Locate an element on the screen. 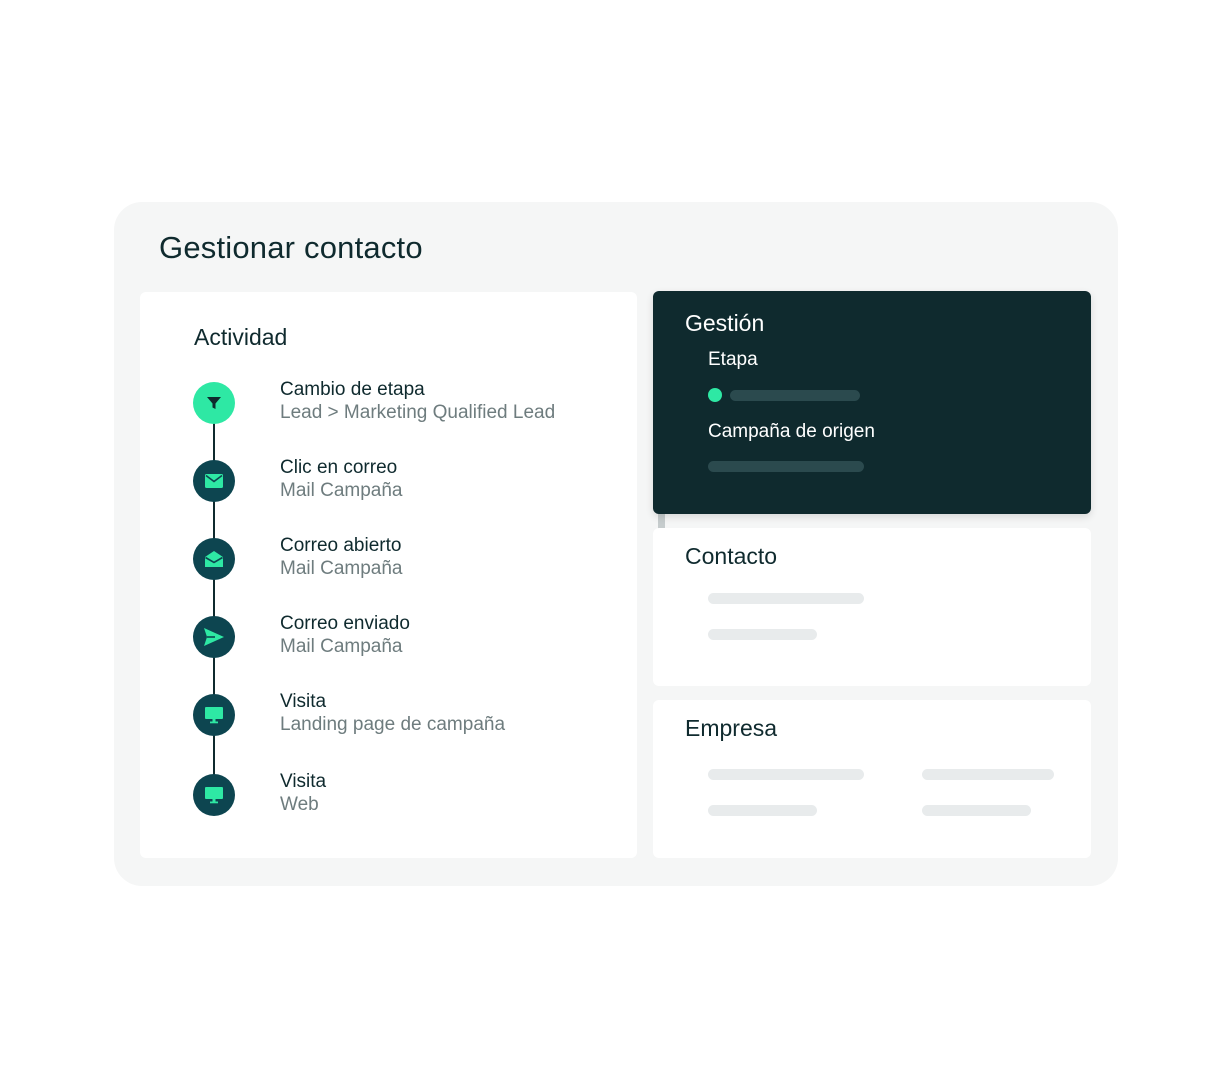  timeline-item-title: Cambio de etapa is located at coordinates (352, 389).